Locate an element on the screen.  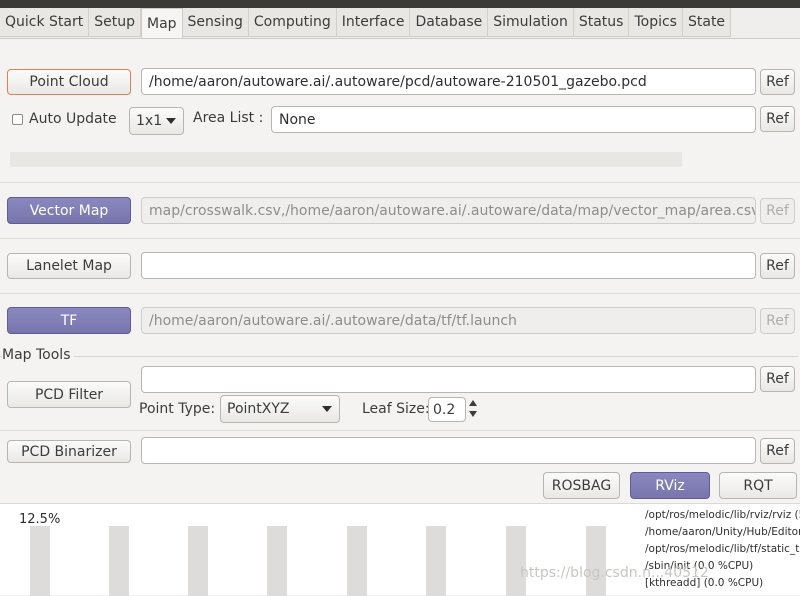
point-cloud-ref-button: Ref is located at coordinates (777, 82).